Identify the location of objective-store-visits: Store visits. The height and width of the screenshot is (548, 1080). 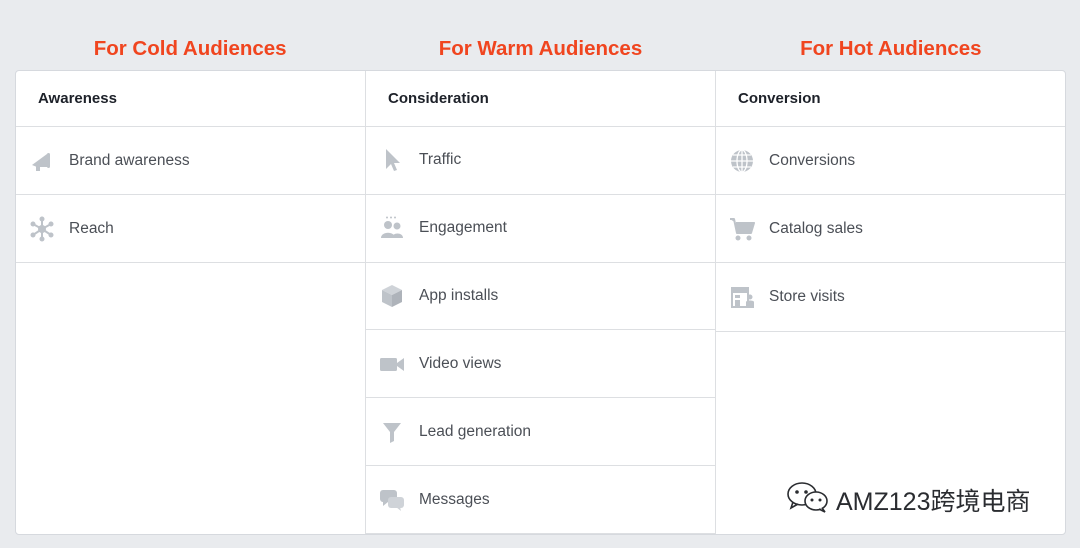
(890, 297).